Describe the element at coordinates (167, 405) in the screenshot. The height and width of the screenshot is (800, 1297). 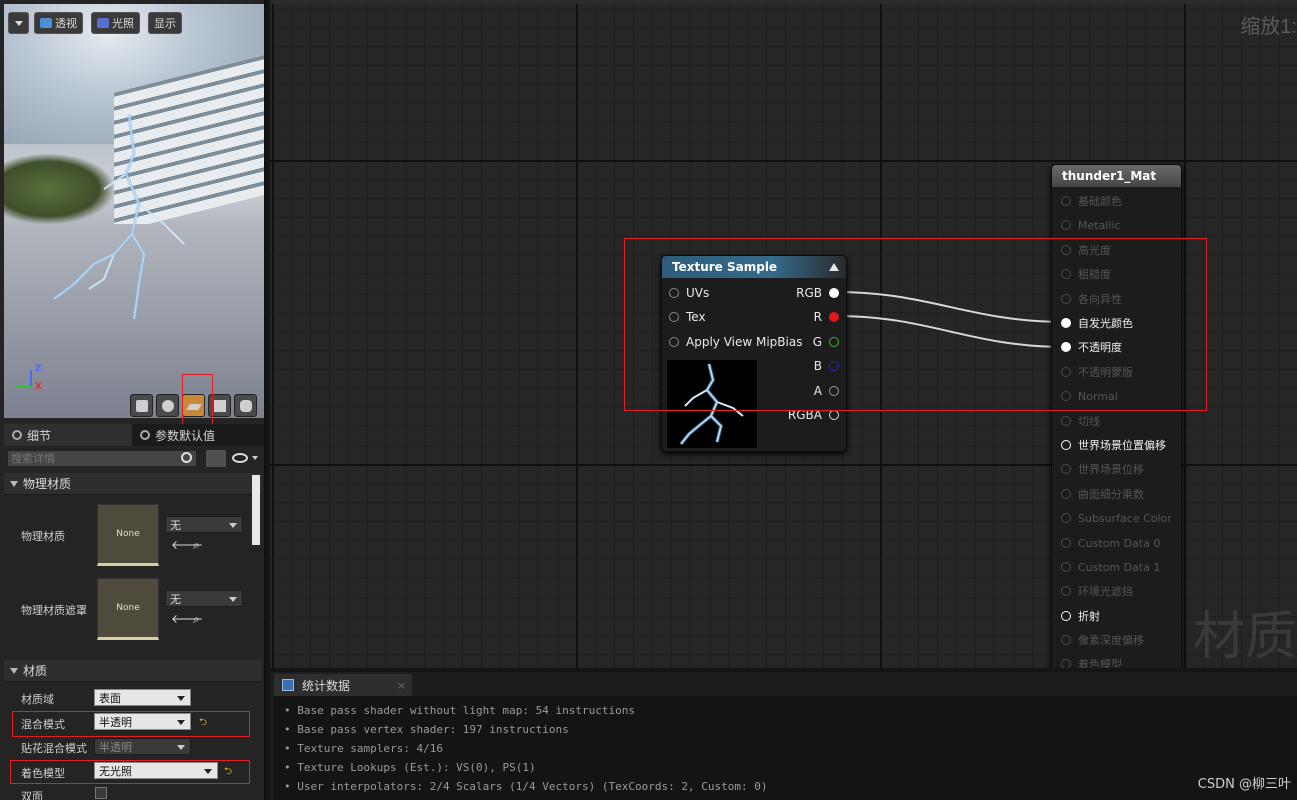
I see `sphere-preview-button` at that location.